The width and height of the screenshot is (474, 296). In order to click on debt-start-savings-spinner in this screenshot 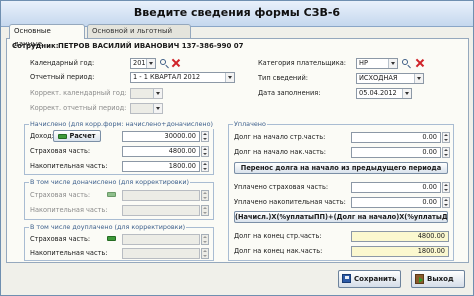, I will do `click(446, 152)`.